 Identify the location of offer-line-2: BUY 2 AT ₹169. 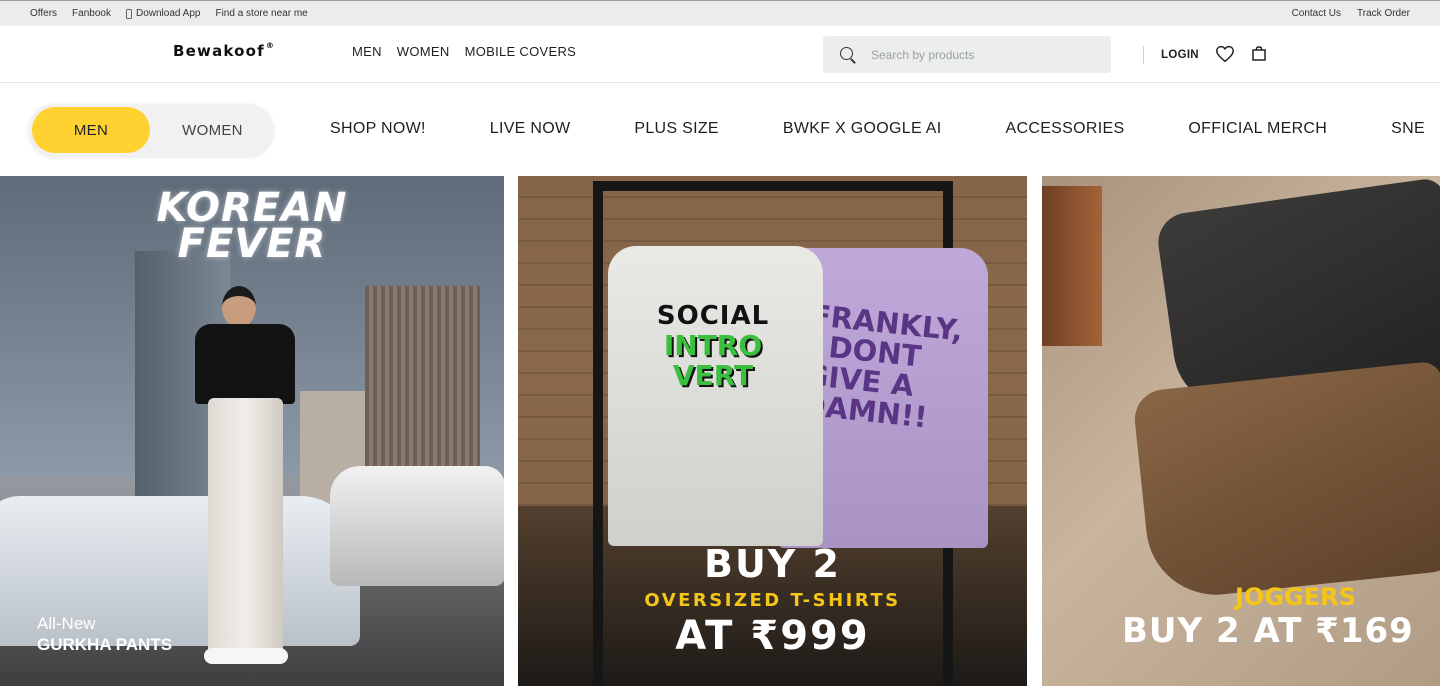
(1268, 631).